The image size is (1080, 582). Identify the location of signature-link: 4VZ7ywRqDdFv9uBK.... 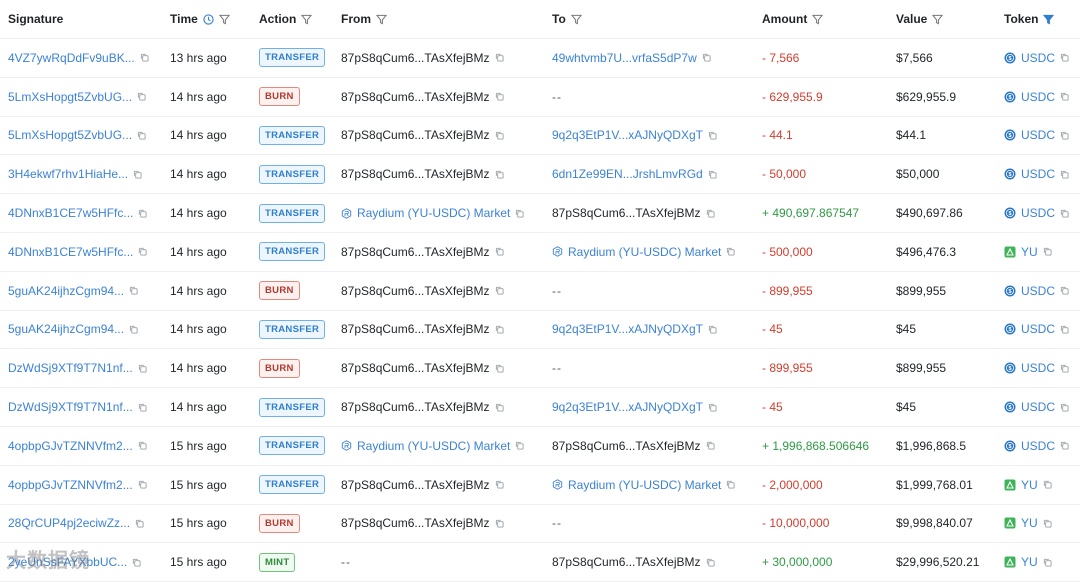
(71, 58).